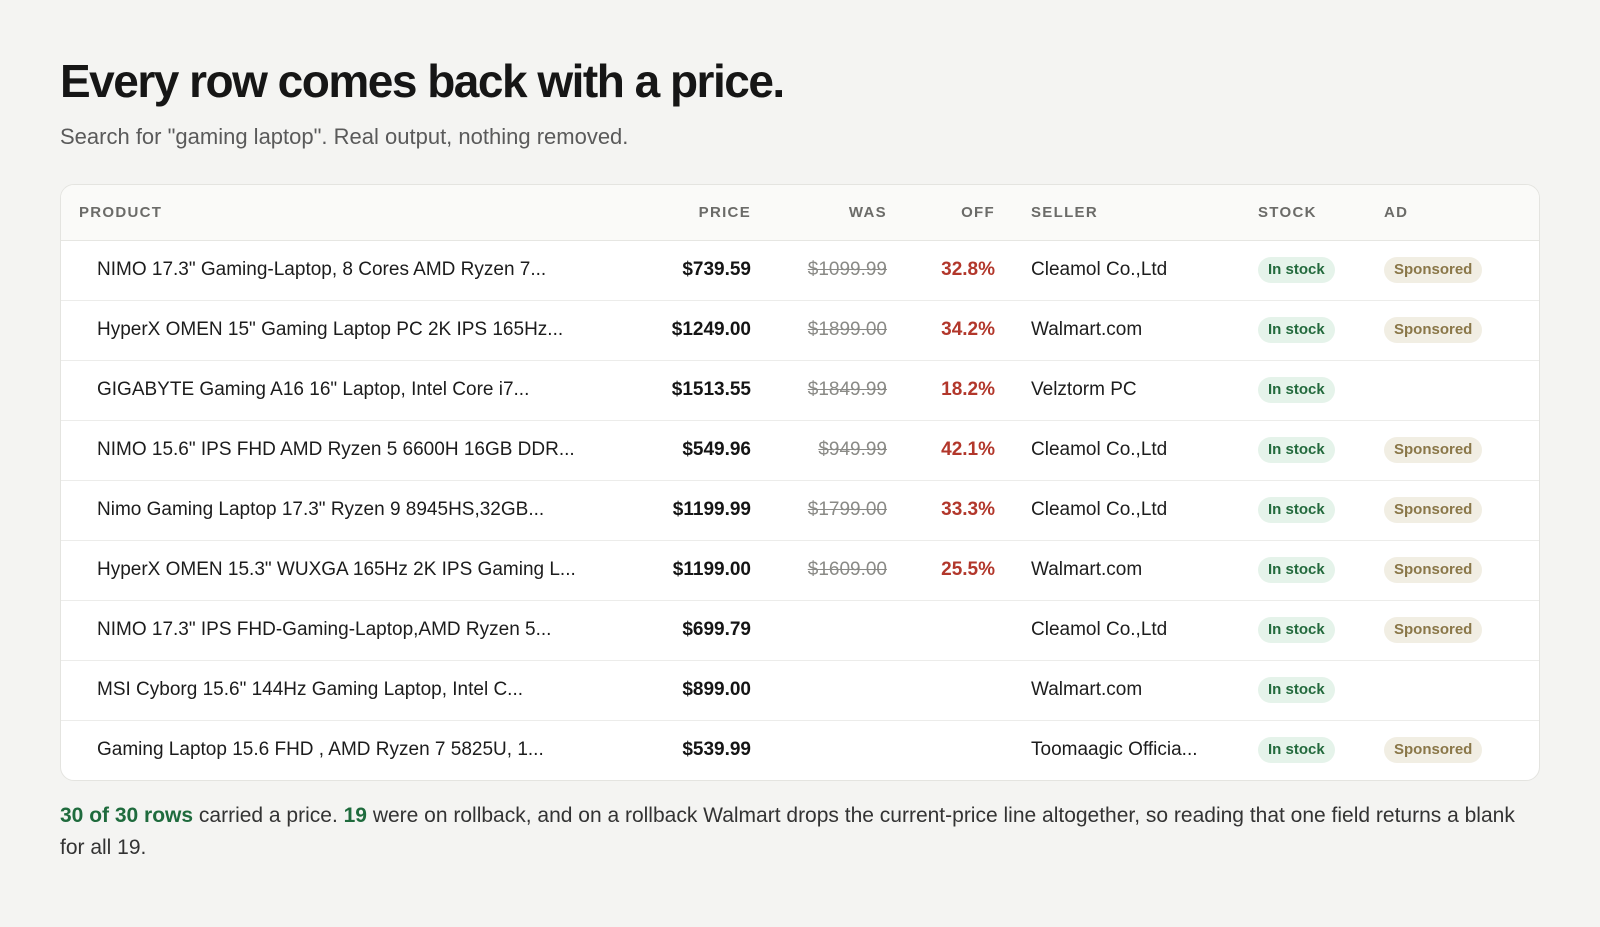  I want to click on discount-value: 18.2%, so click(941, 389).